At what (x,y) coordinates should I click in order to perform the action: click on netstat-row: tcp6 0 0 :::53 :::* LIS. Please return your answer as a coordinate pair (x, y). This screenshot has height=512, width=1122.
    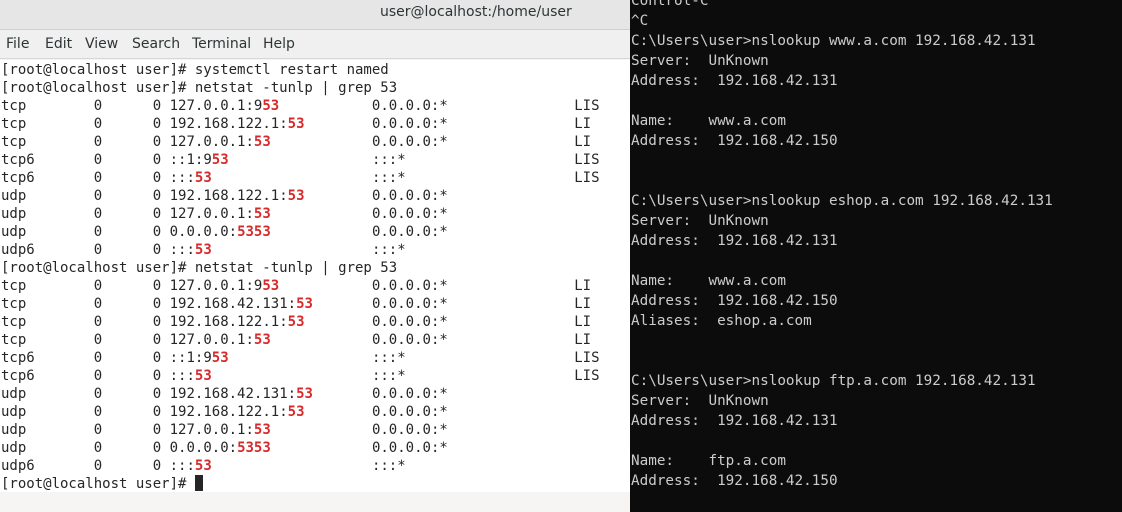
    Looking at the image, I should click on (300, 376).